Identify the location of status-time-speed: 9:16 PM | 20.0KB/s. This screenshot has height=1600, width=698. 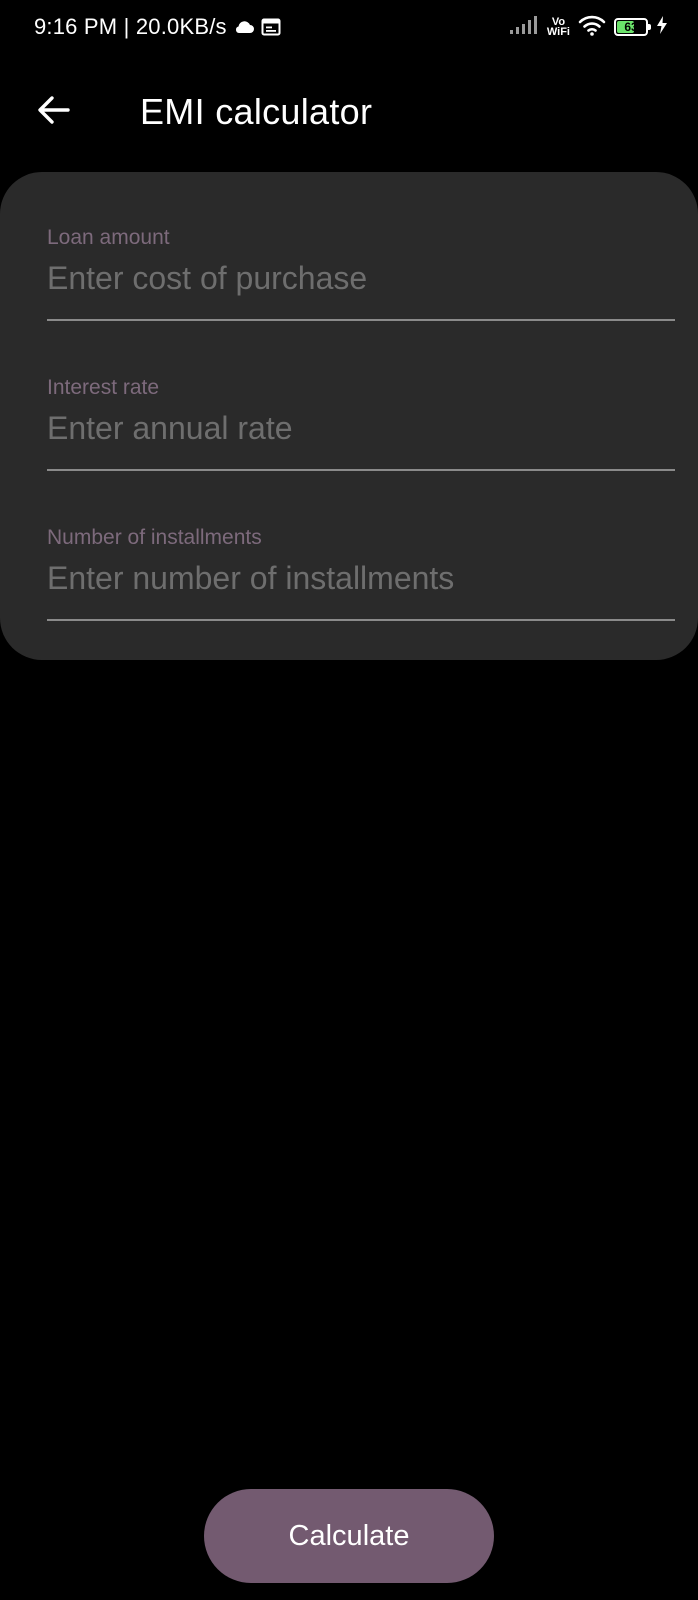
(130, 26).